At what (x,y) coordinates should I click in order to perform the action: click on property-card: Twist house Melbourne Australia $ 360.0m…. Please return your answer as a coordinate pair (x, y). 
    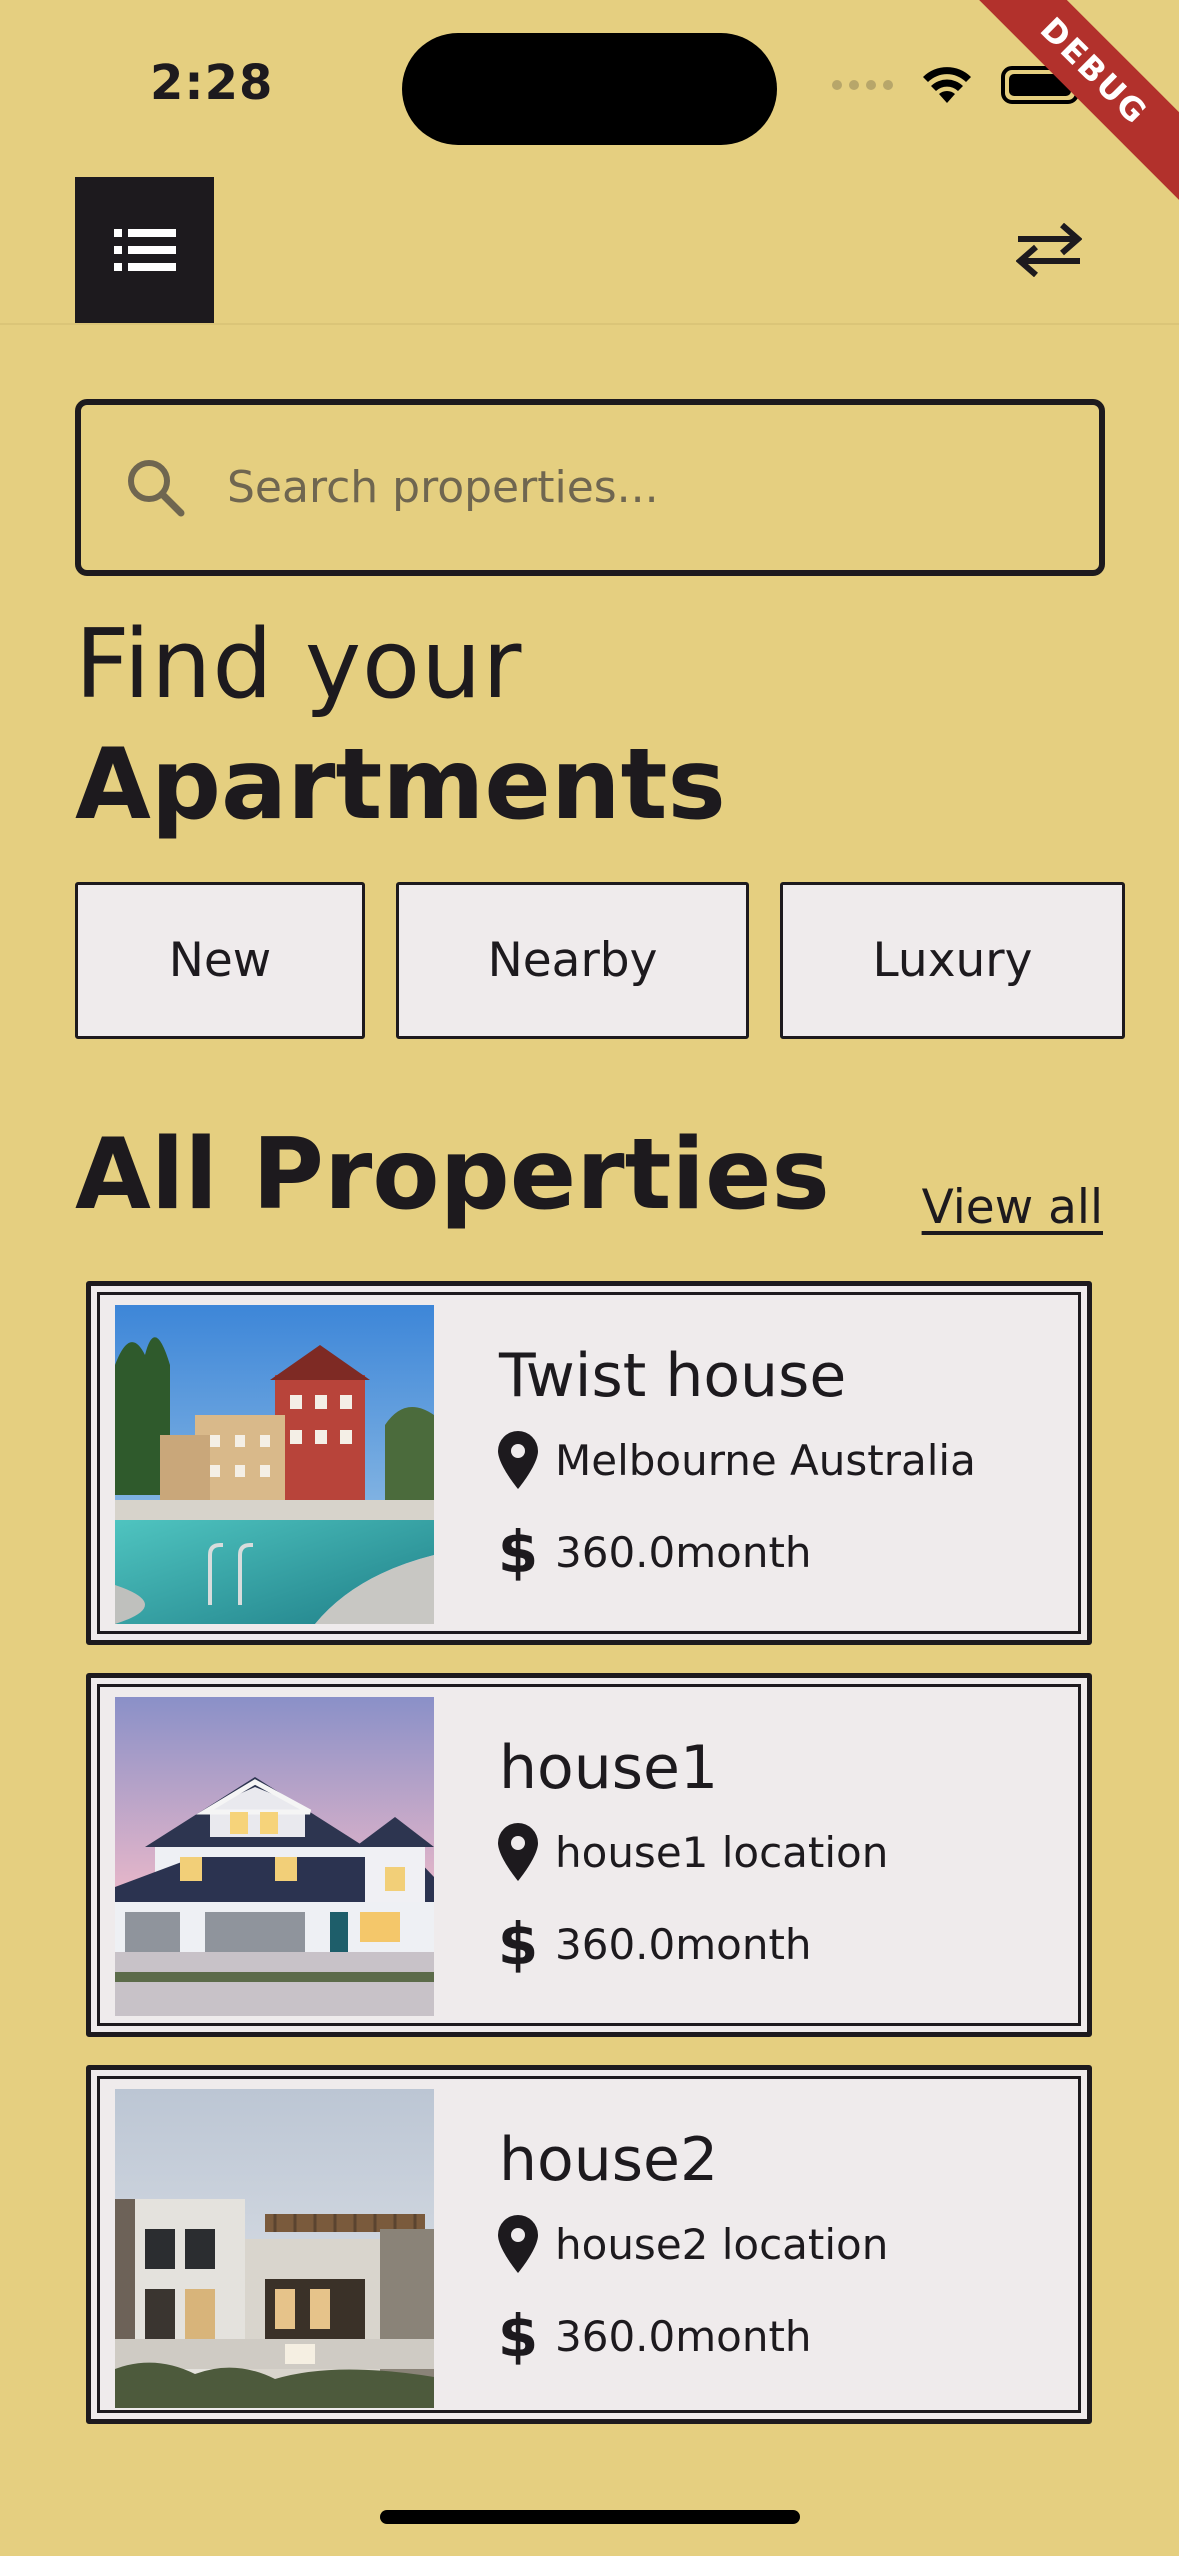
    Looking at the image, I should click on (589, 1463).